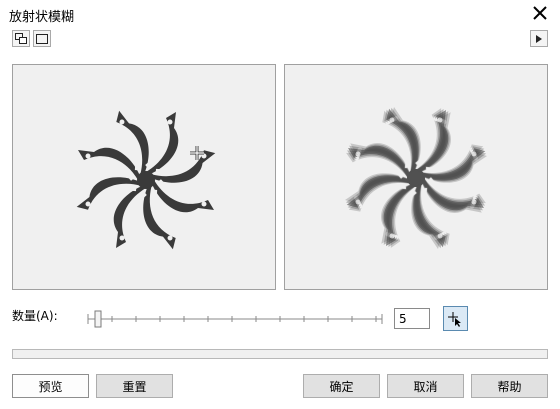  I want to click on amount-label: 数量(A):, so click(35, 316).